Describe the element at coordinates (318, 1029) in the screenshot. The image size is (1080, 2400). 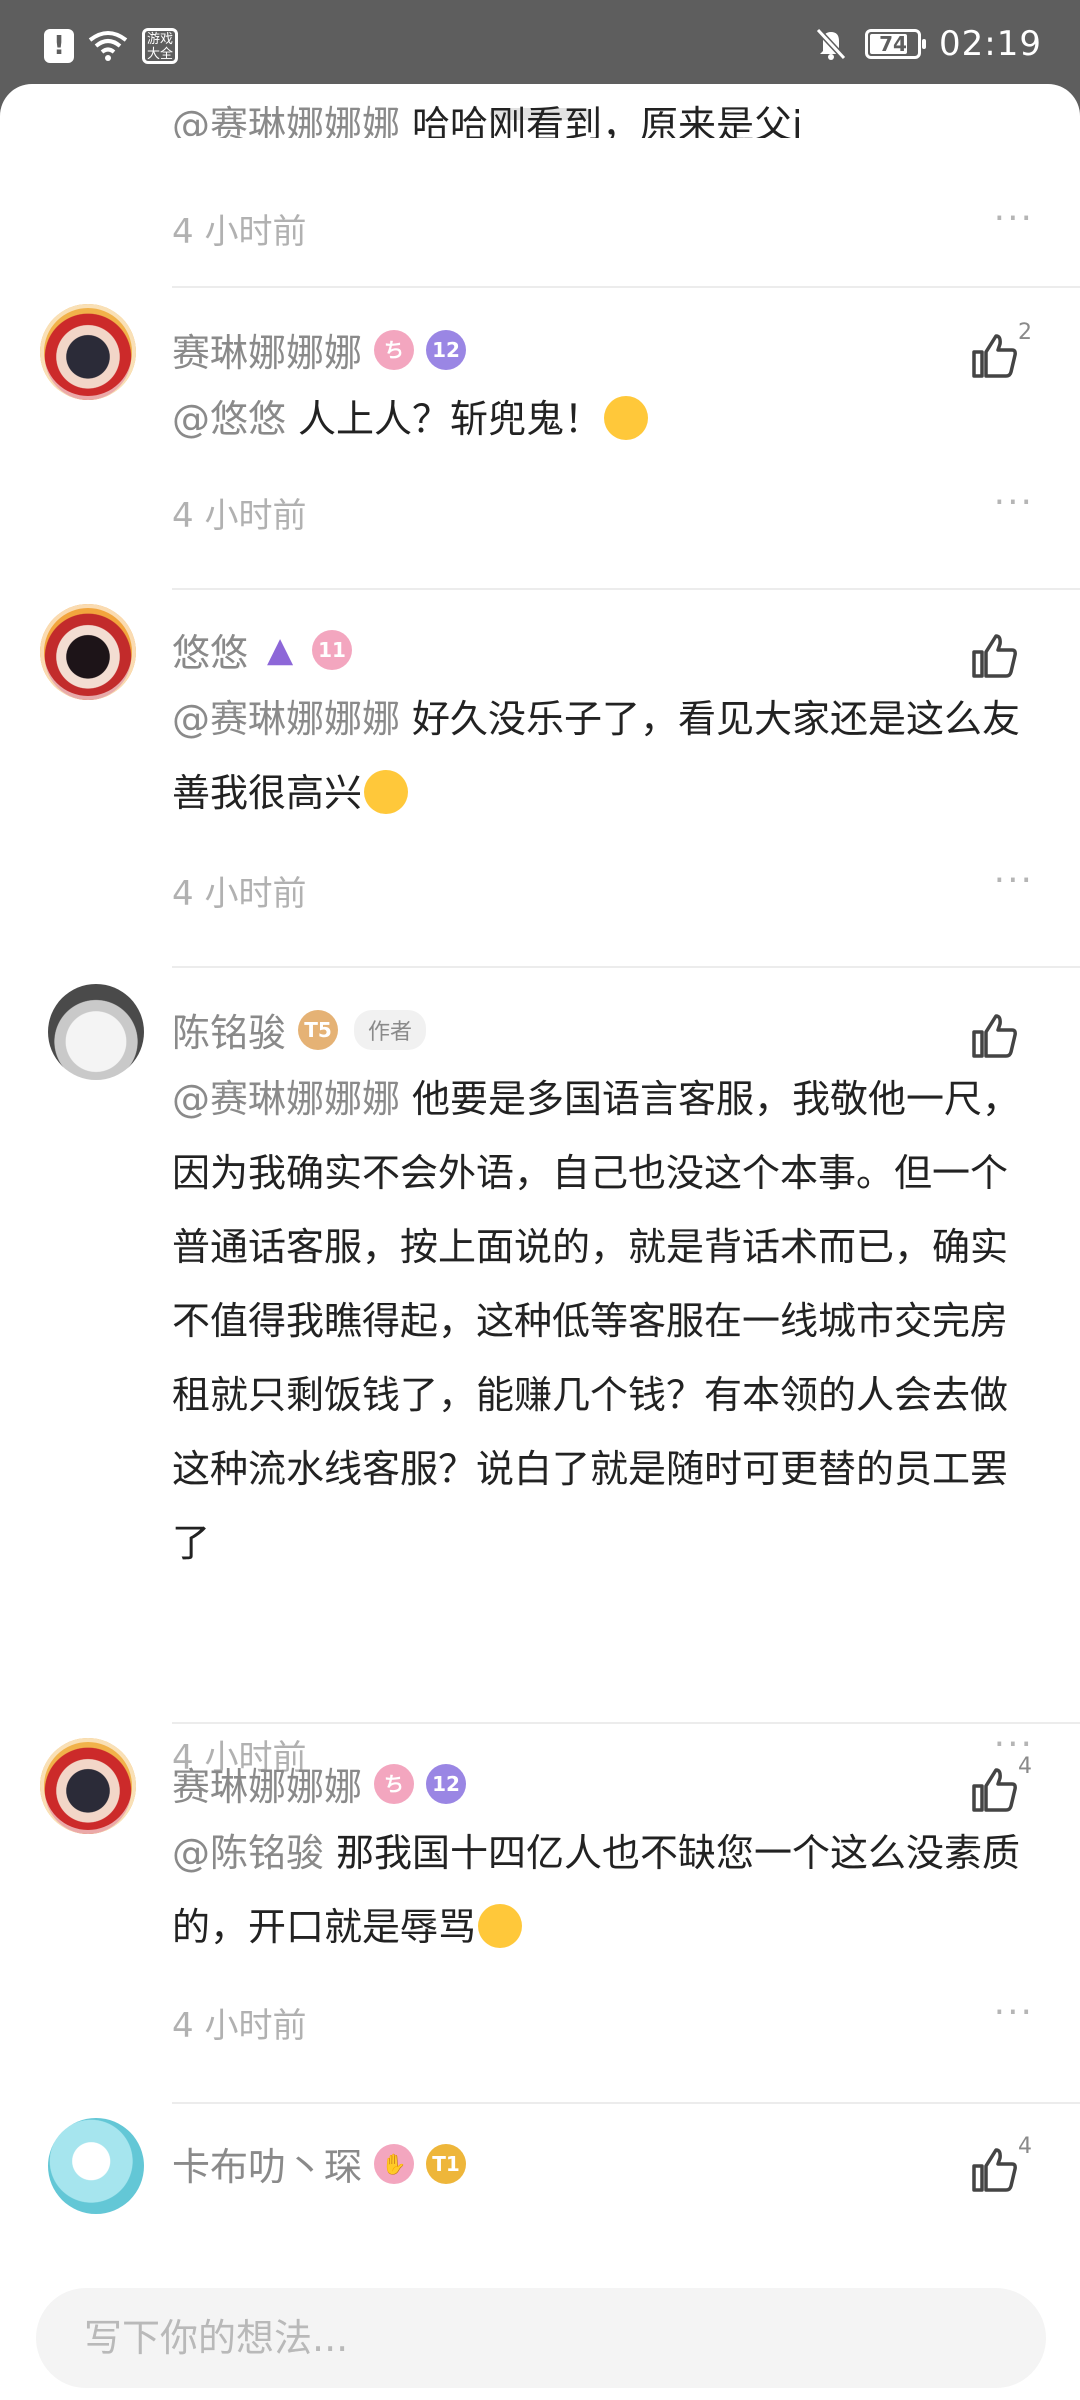
I see `level-badge-icon: T5` at that location.